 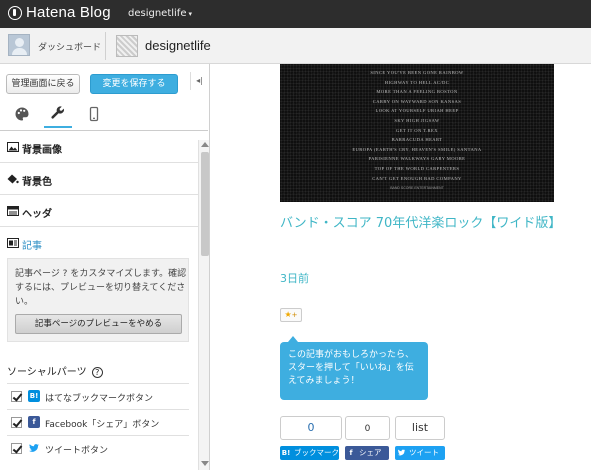 I want to click on list-item: f Facebook「シェア」ボタン, so click(x=98, y=422).